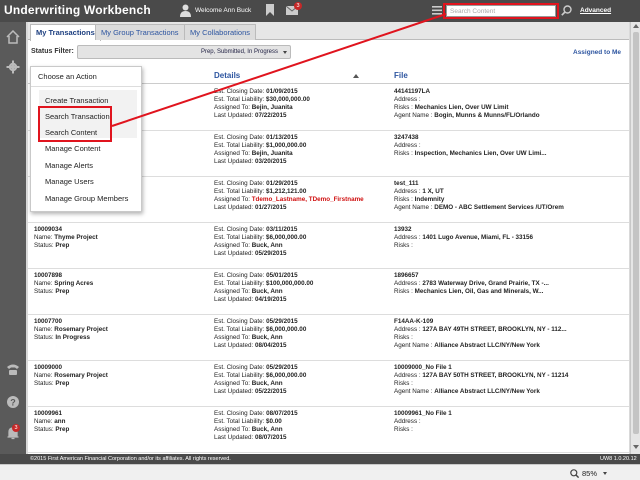  What do you see at coordinates (72, 148) in the screenshot?
I see `manage-content-item: Manage Content` at bounding box center [72, 148].